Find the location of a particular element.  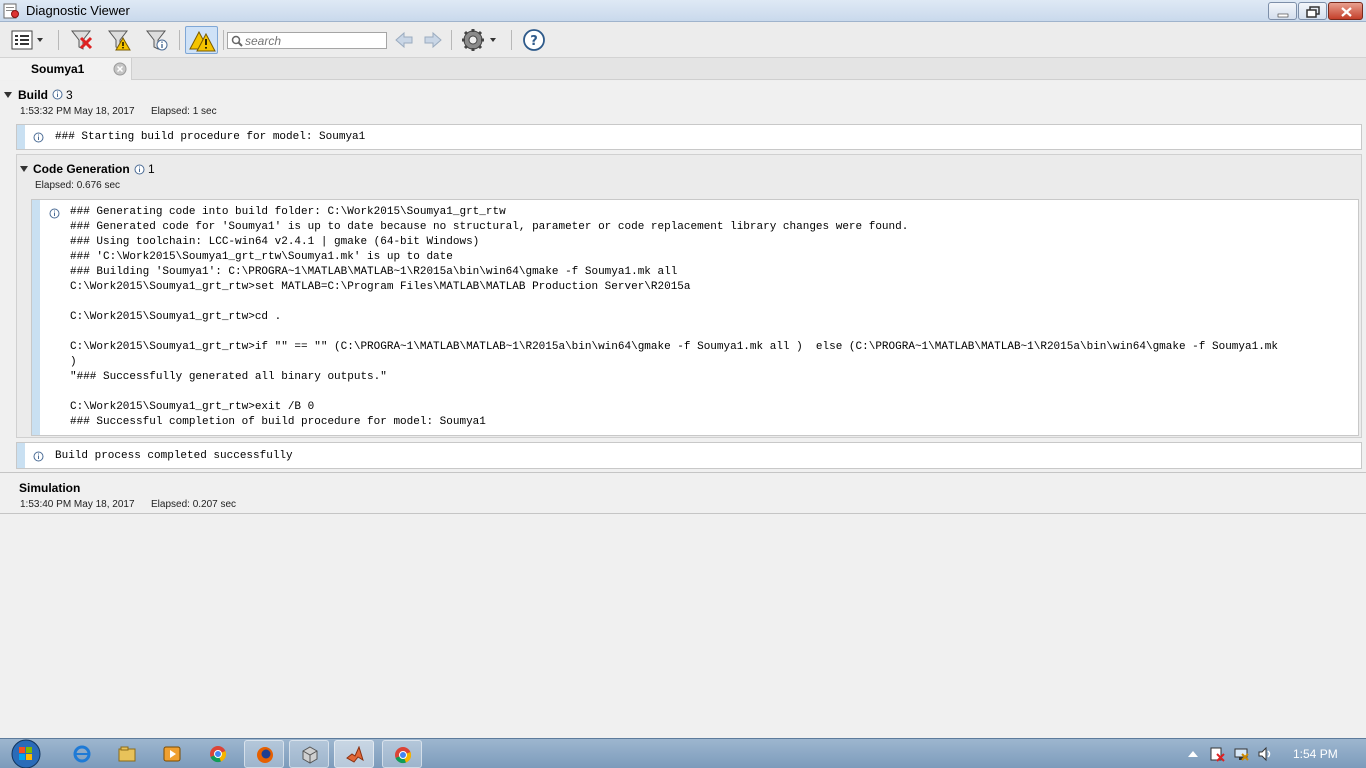

build-elapsed: Elapsed: 1 sec is located at coordinates (184, 111).